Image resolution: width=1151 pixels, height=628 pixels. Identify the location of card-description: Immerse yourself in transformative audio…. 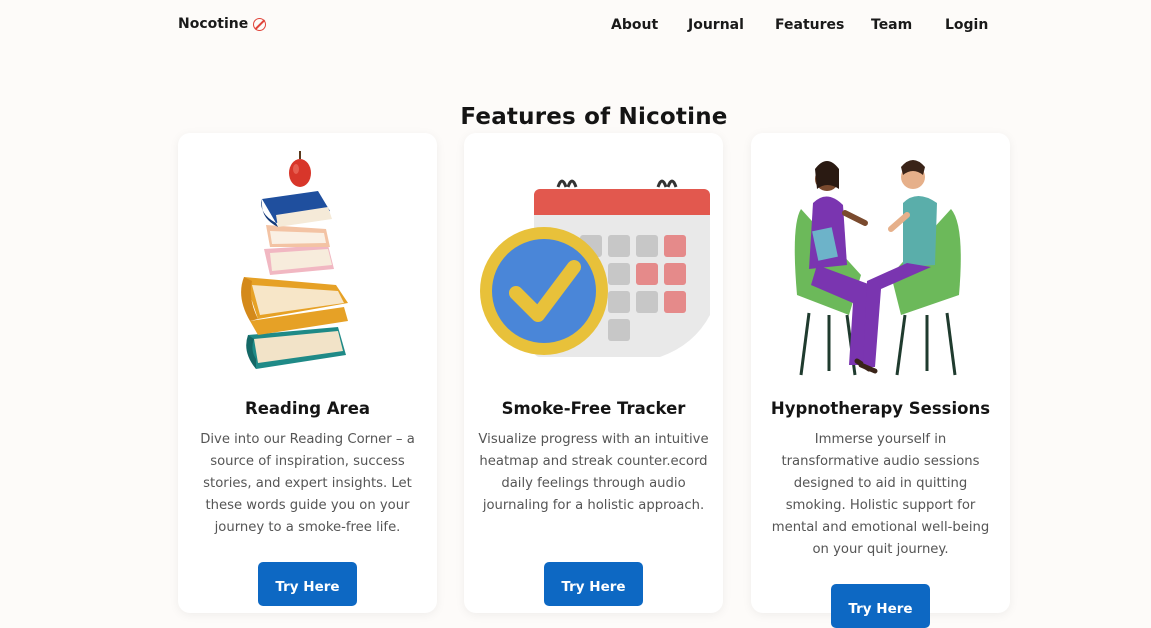
(880, 494).